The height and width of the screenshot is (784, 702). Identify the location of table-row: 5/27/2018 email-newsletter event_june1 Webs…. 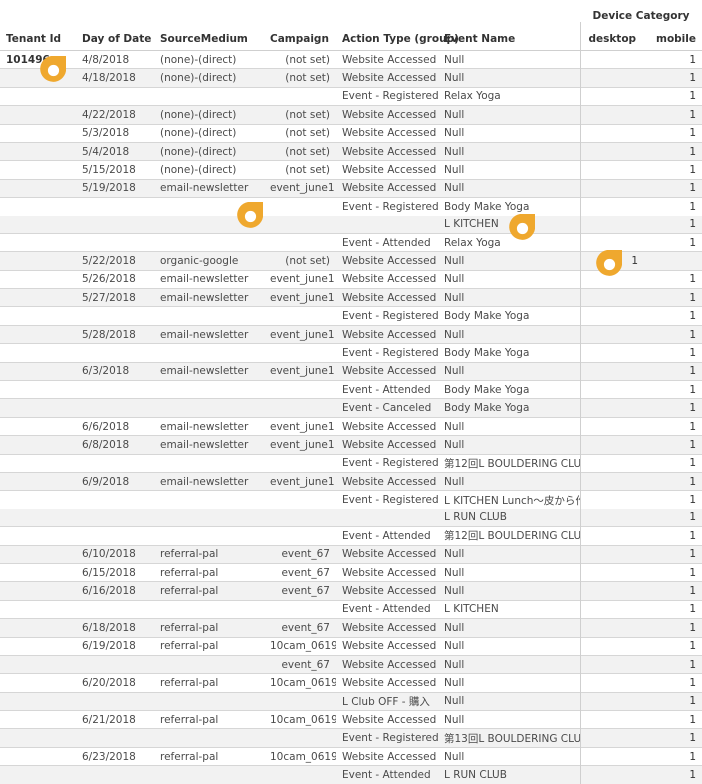
(351, 297).